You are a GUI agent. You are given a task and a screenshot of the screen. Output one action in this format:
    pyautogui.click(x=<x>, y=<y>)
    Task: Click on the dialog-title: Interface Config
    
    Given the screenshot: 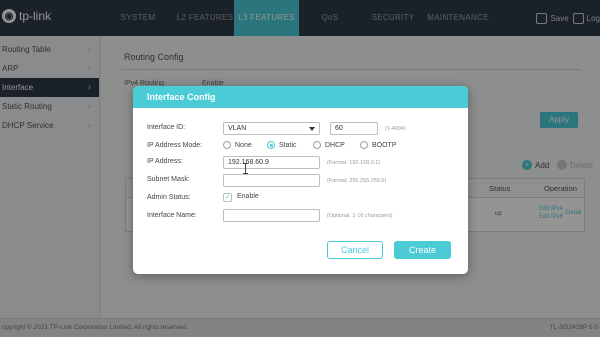 What is the action you would take?
    pyautogui.click(x=300, y=97)
    